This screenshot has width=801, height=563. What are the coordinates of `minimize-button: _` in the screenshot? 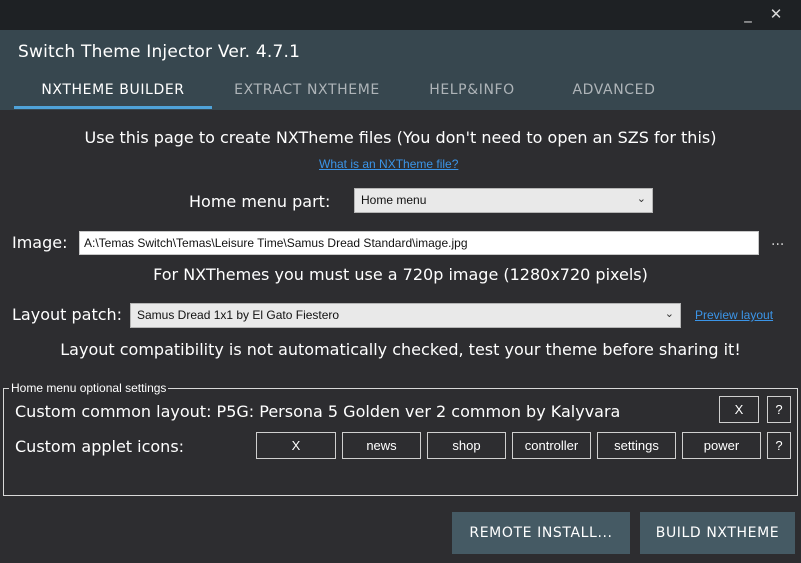 It's located at (748, 14).